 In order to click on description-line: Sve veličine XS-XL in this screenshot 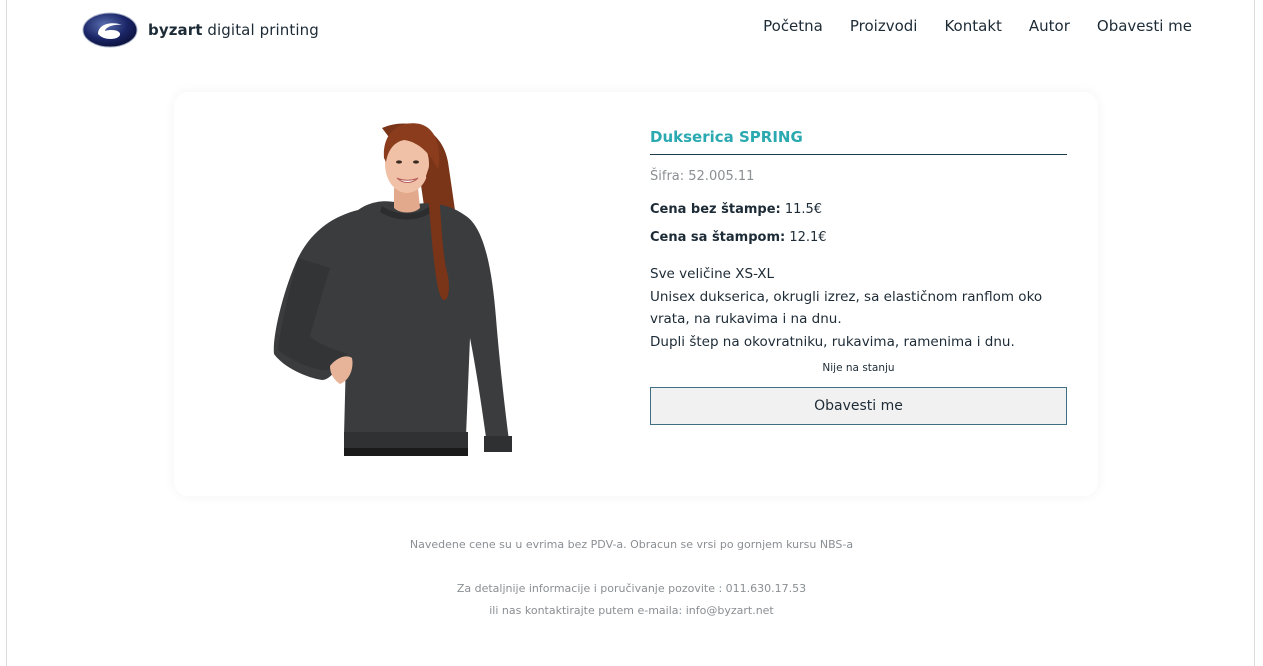, I will do `click(712, 274)`.